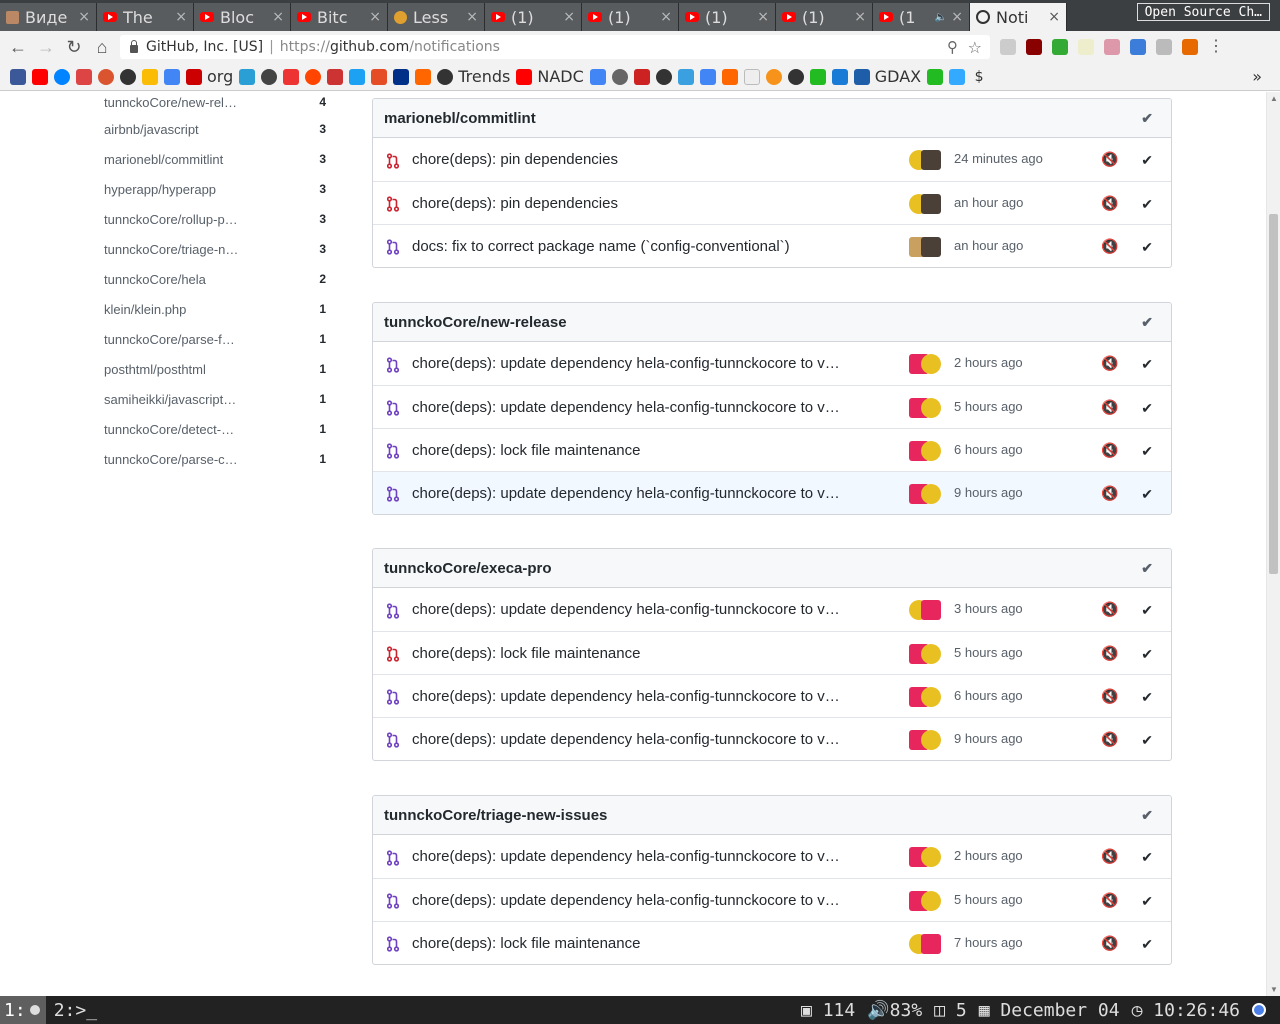 Image resolution: width=1280 pixels, height=1024 pixels. What do you see at coordinates (46, 47) in the screenshot?
I see `forward-button: →` at bounding box center [46, 47].